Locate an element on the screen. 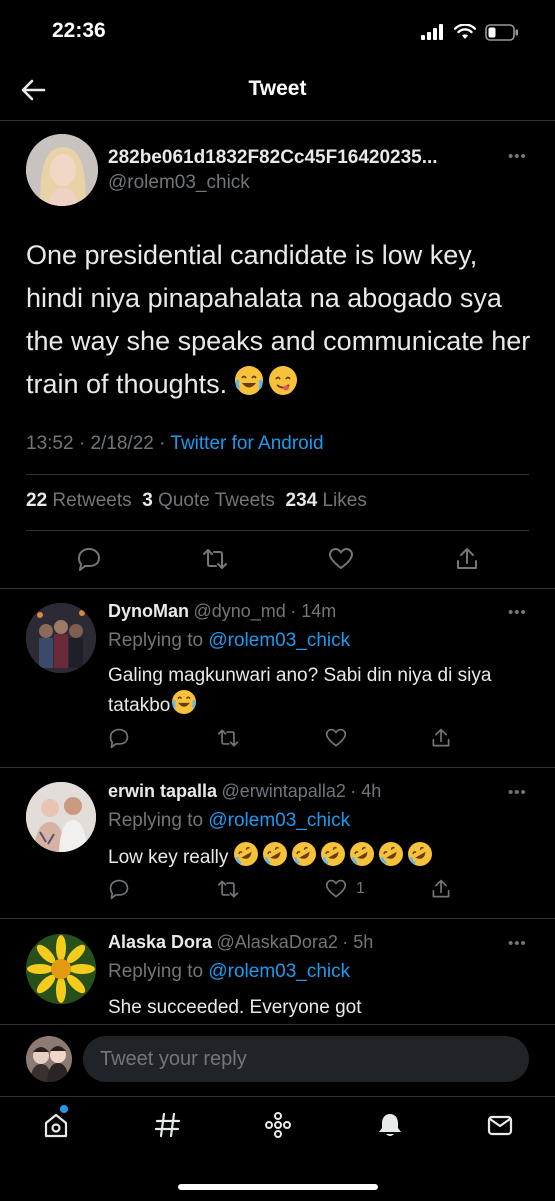 This screenshot has width=555, height=1201. tweet-stats: 22 Retweets 3 Quote Tweets 234 Likes is located at coordinates (196, 501).